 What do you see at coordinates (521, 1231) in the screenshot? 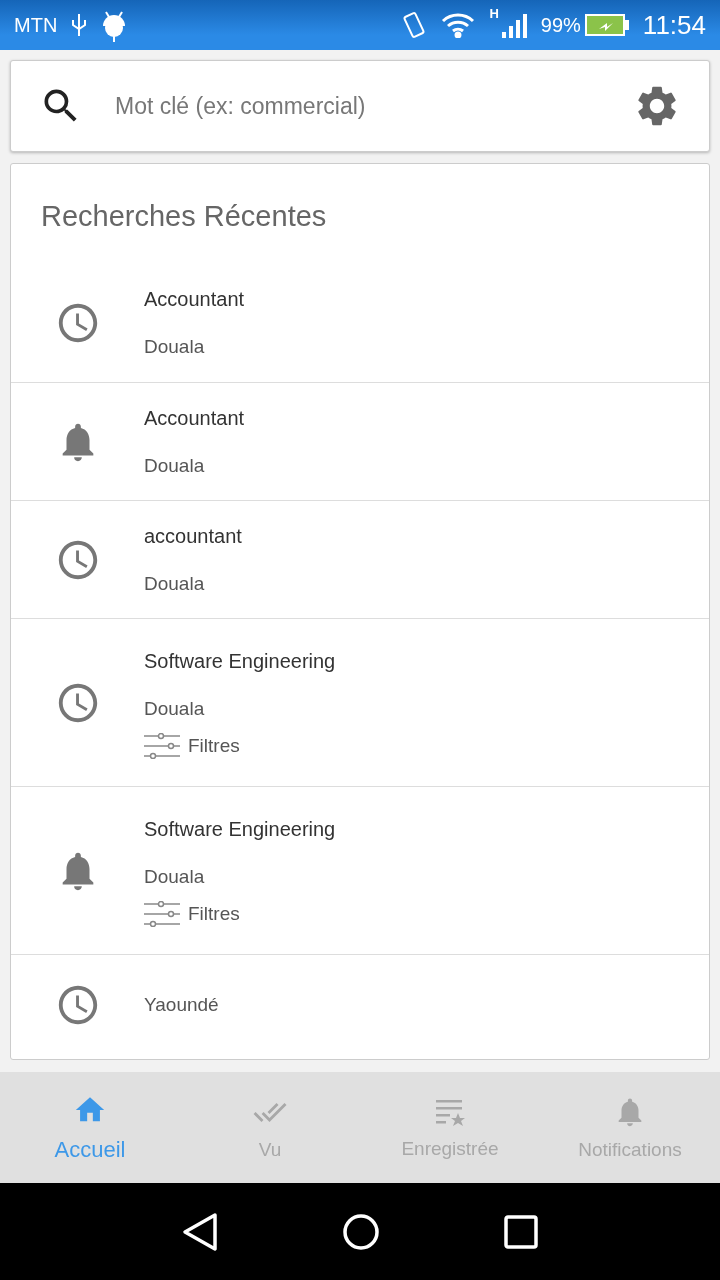
I see `recents-icon` at bounding box center [521, 1231].